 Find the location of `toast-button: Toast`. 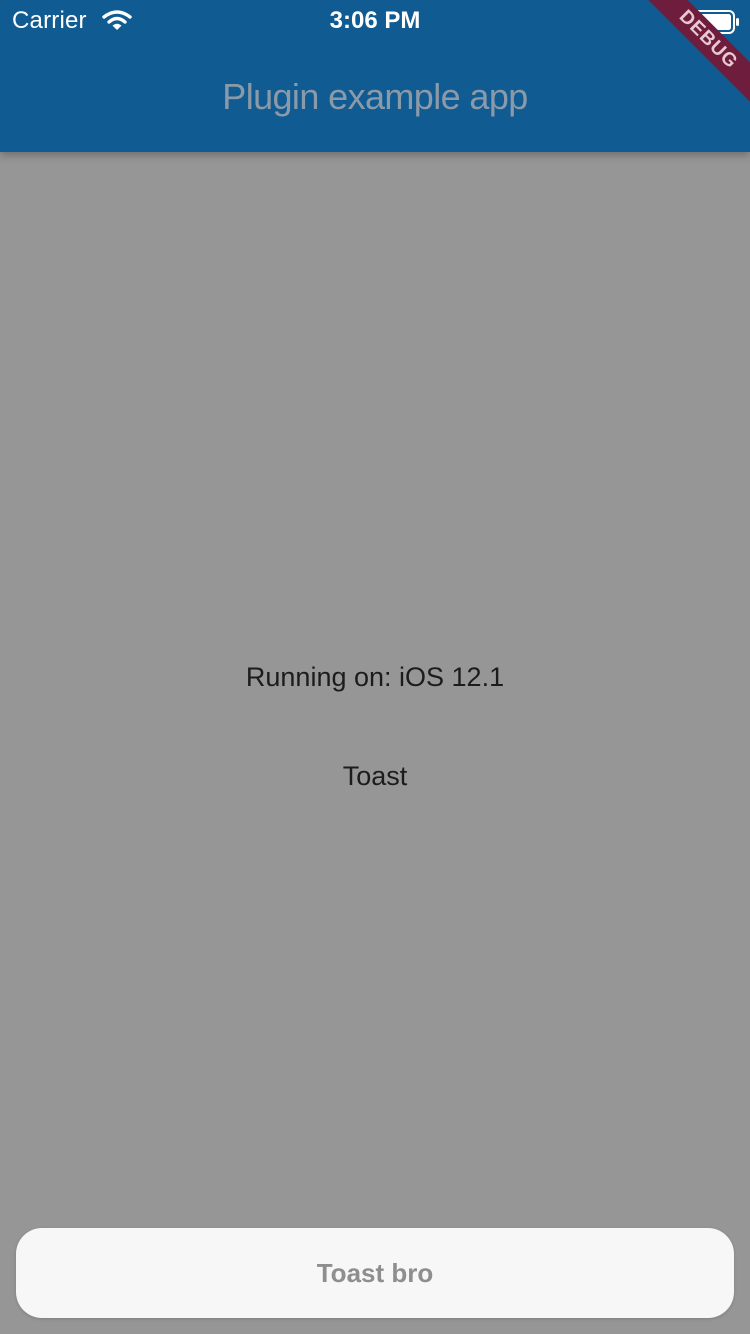

toast-button: Toast is located at coordinates (375, 776).